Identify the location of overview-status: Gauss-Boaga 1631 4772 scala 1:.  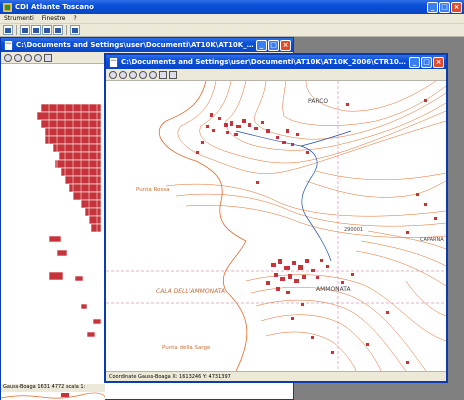
(53, 388).